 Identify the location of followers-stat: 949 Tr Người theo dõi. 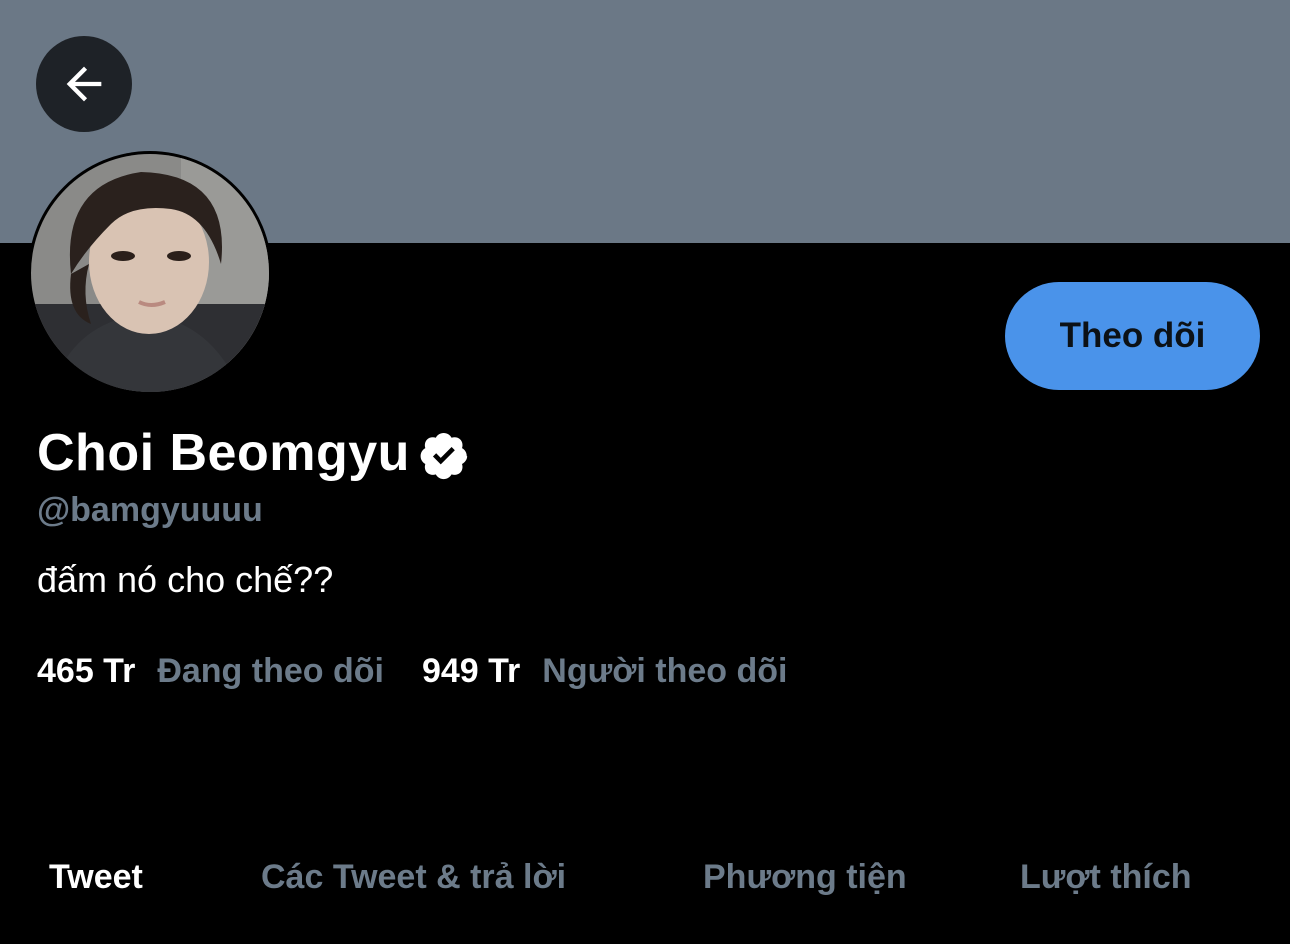
(605, 671).